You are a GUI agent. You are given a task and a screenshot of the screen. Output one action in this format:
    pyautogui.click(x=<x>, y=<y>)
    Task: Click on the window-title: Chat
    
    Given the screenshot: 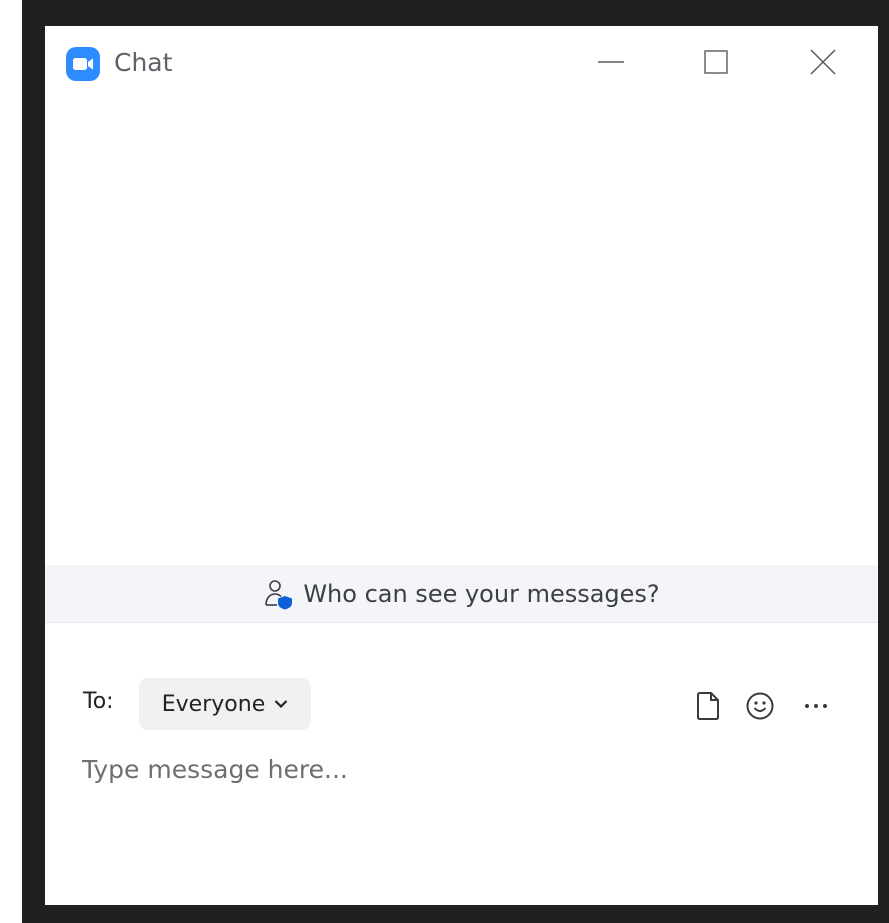 What is the action you would take?
    pyautogui.click(x=143, y=62)
    